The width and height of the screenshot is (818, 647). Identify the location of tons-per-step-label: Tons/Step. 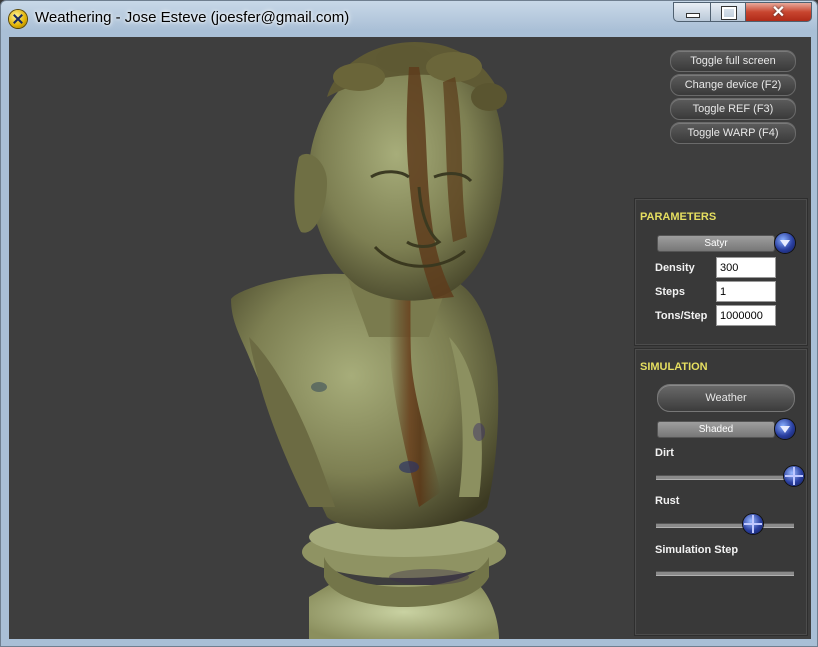
(681, 316).